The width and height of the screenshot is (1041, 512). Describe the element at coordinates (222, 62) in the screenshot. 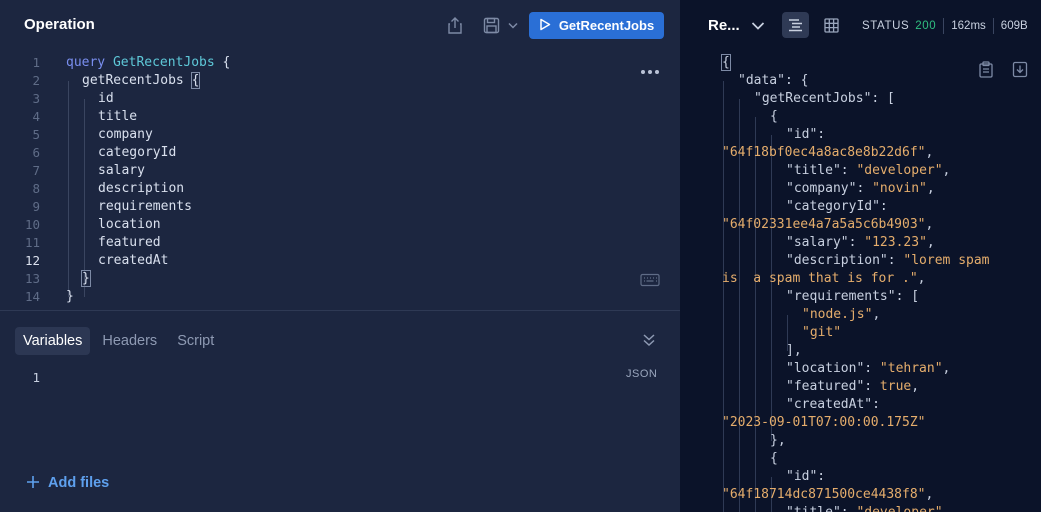

I see `code-token: {` at that location.